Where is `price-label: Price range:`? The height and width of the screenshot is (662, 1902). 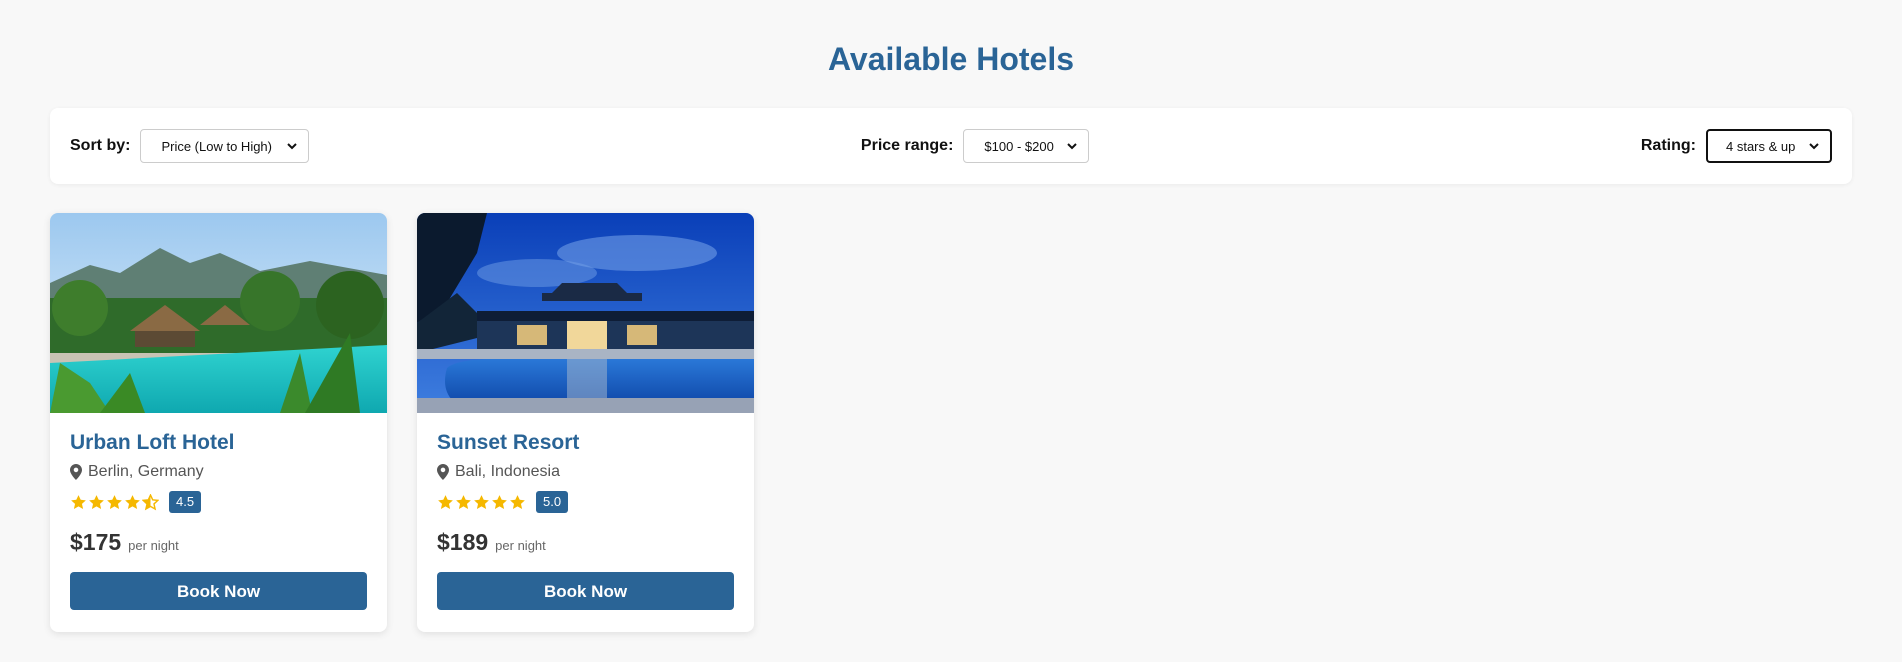
price-label: Price range: is located at coordinates (907, 145).